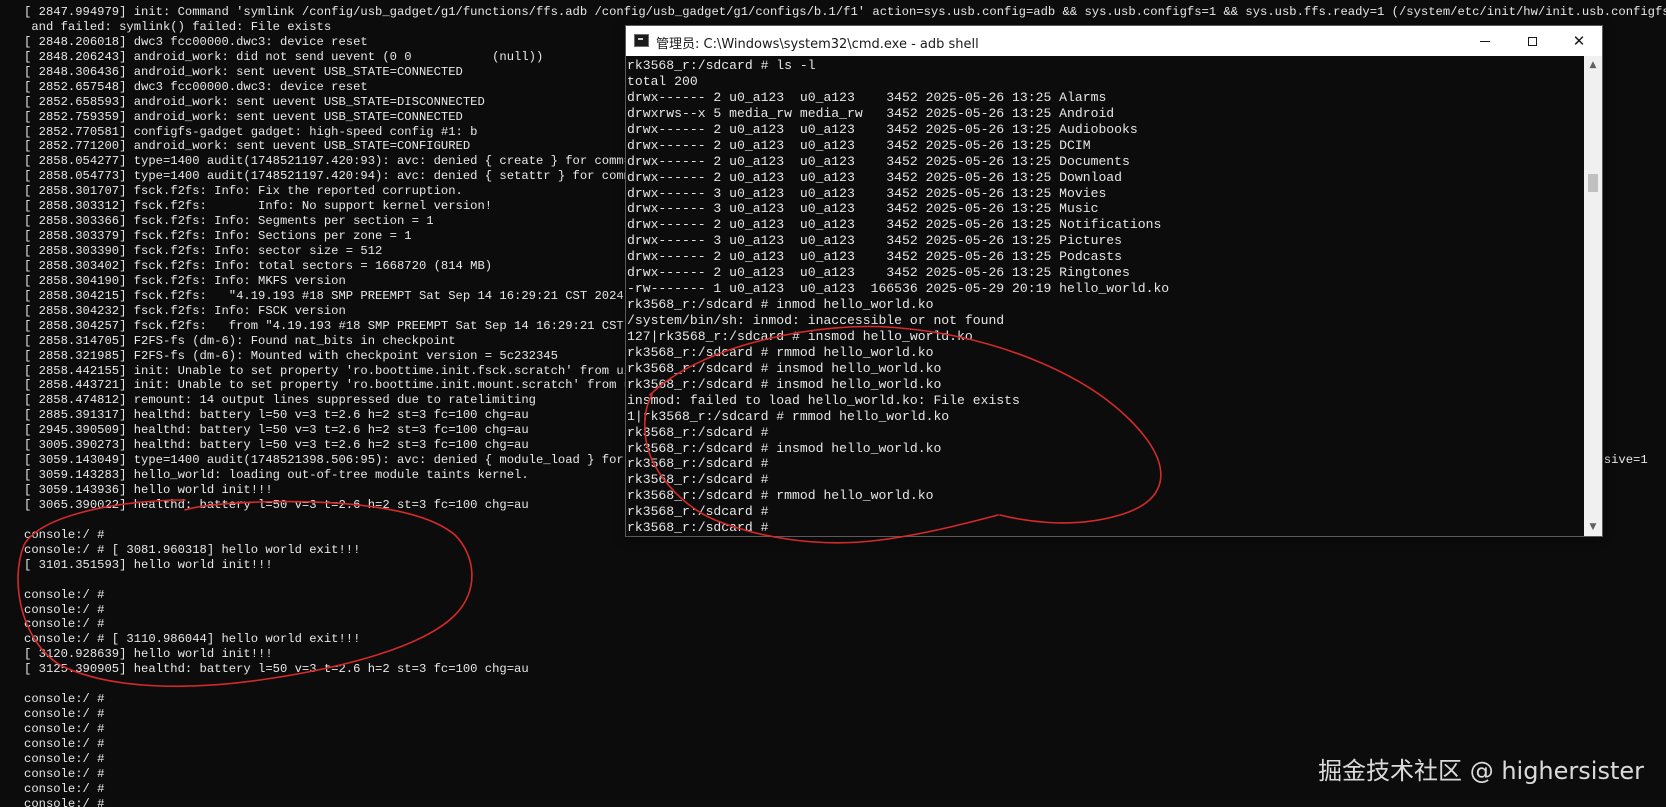 The height and width of the screenshot is (807, 1666). I want to click on cmd-line: rk3568_r:/sdcard # inmod hello_world.ko, so click(780, 305).